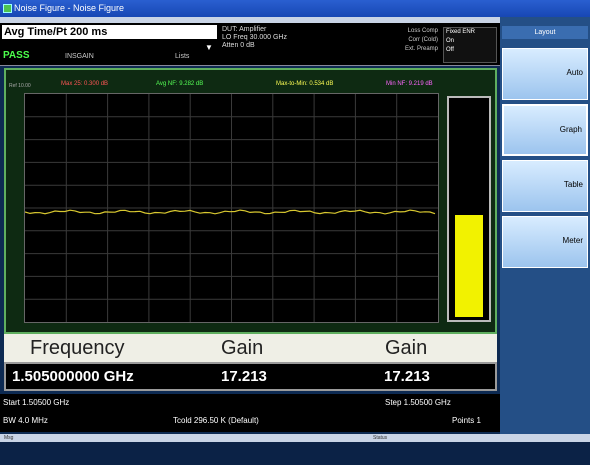 Image resolution: width=590 pixels, height=465 pixels. Describe the element at coordinates (407, 376) in the screenshot. I see `gain-value-2: 17.213` at that location.